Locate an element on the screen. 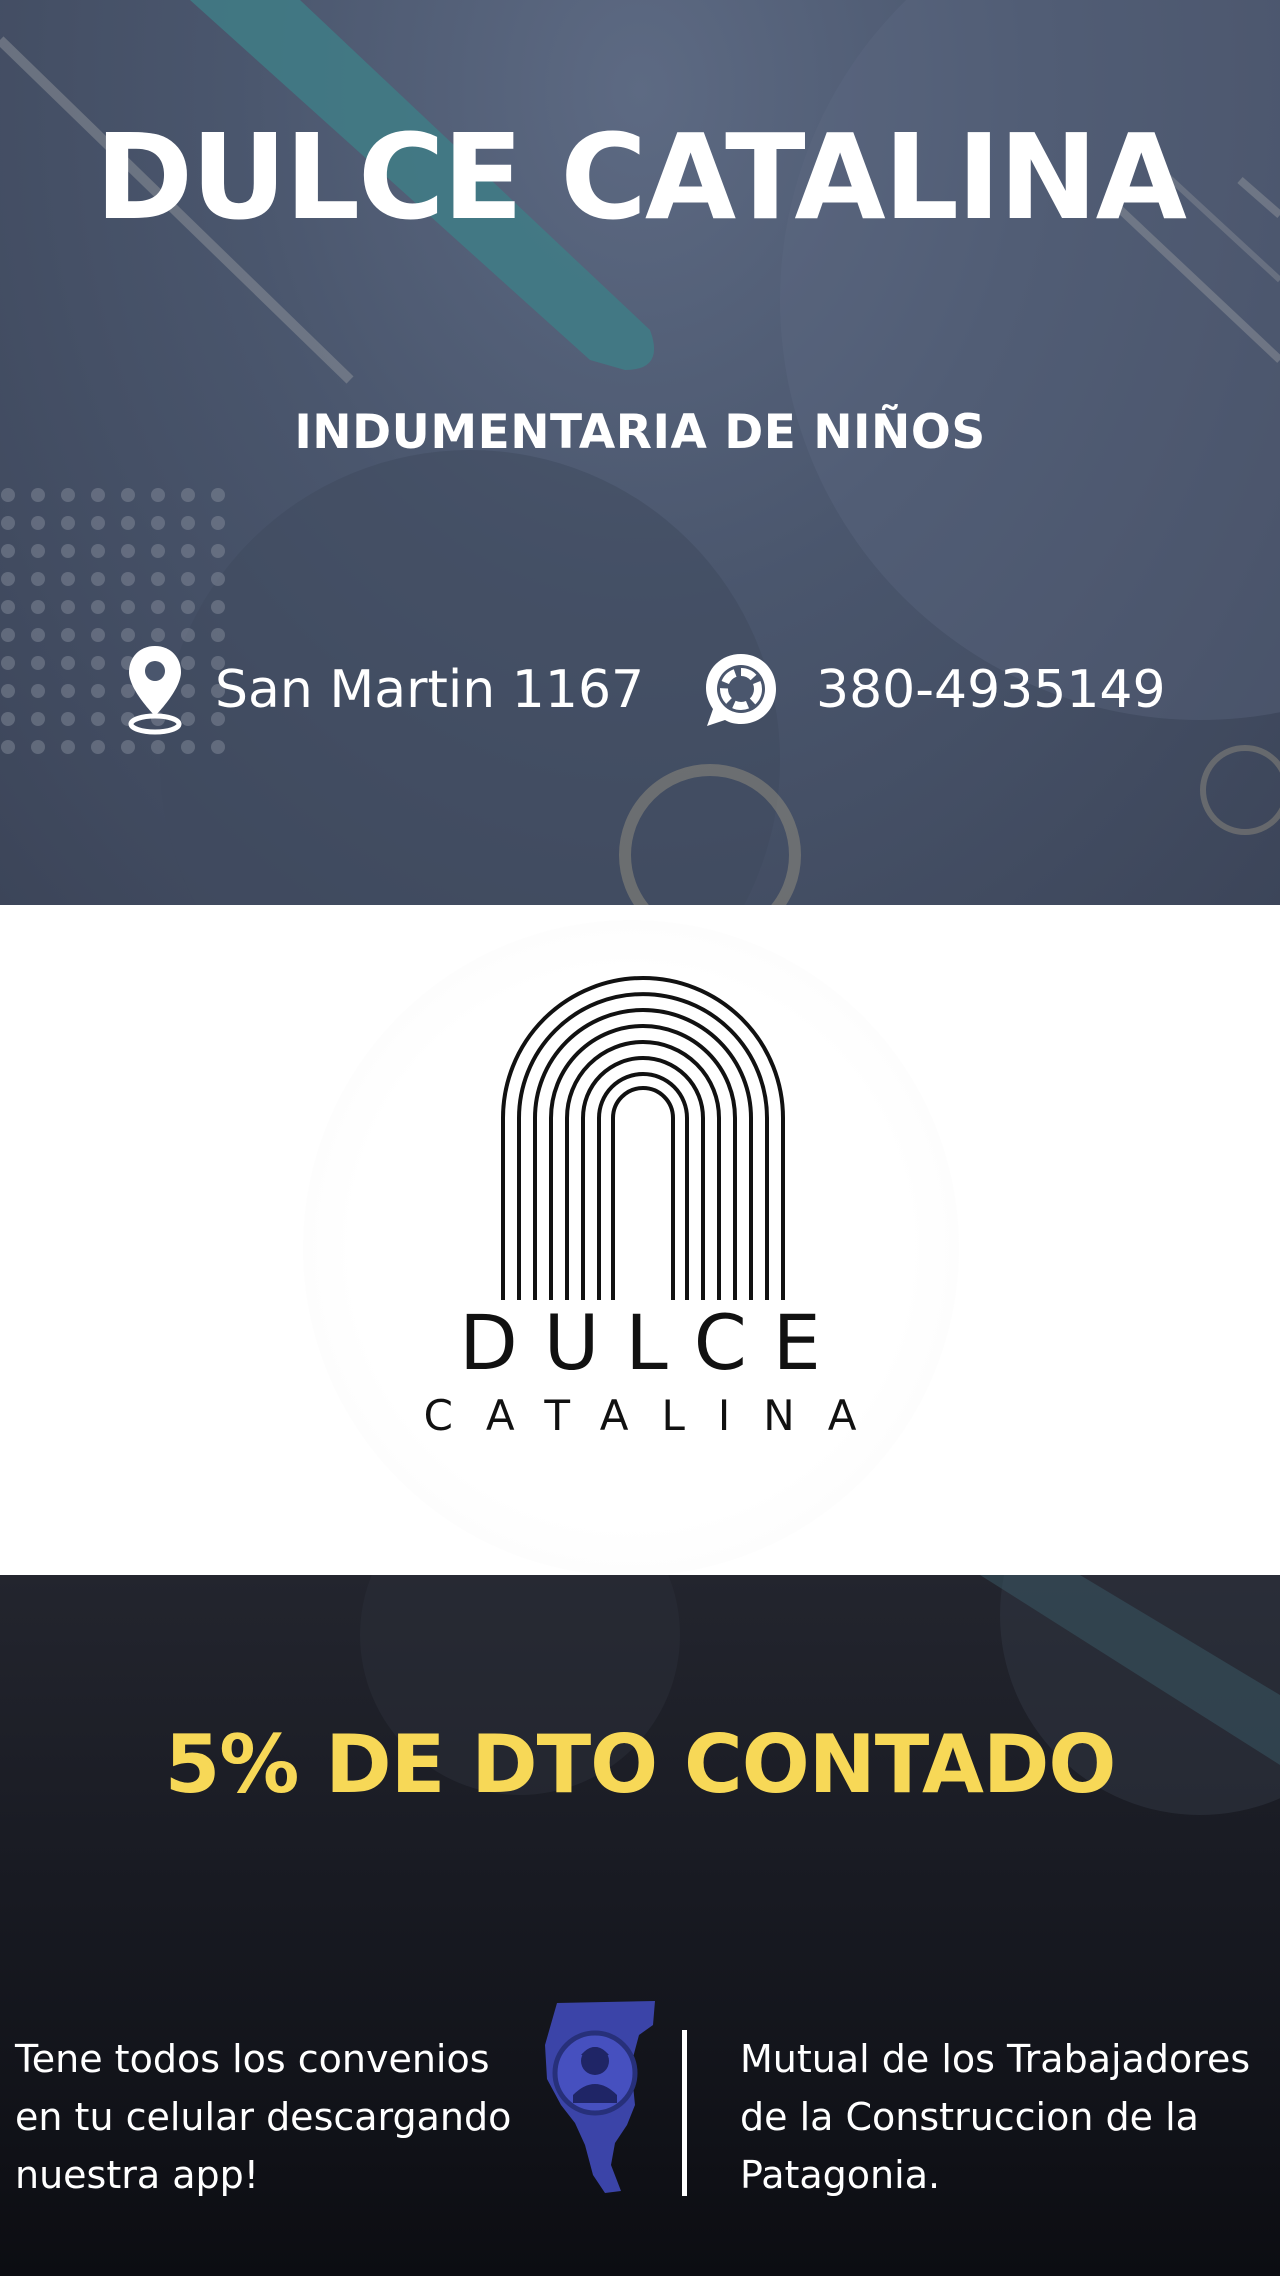 The width and height of the screenshot is (1280, 2276). brand-title: DULCE CATALINA is located at coordinates (641, 177).